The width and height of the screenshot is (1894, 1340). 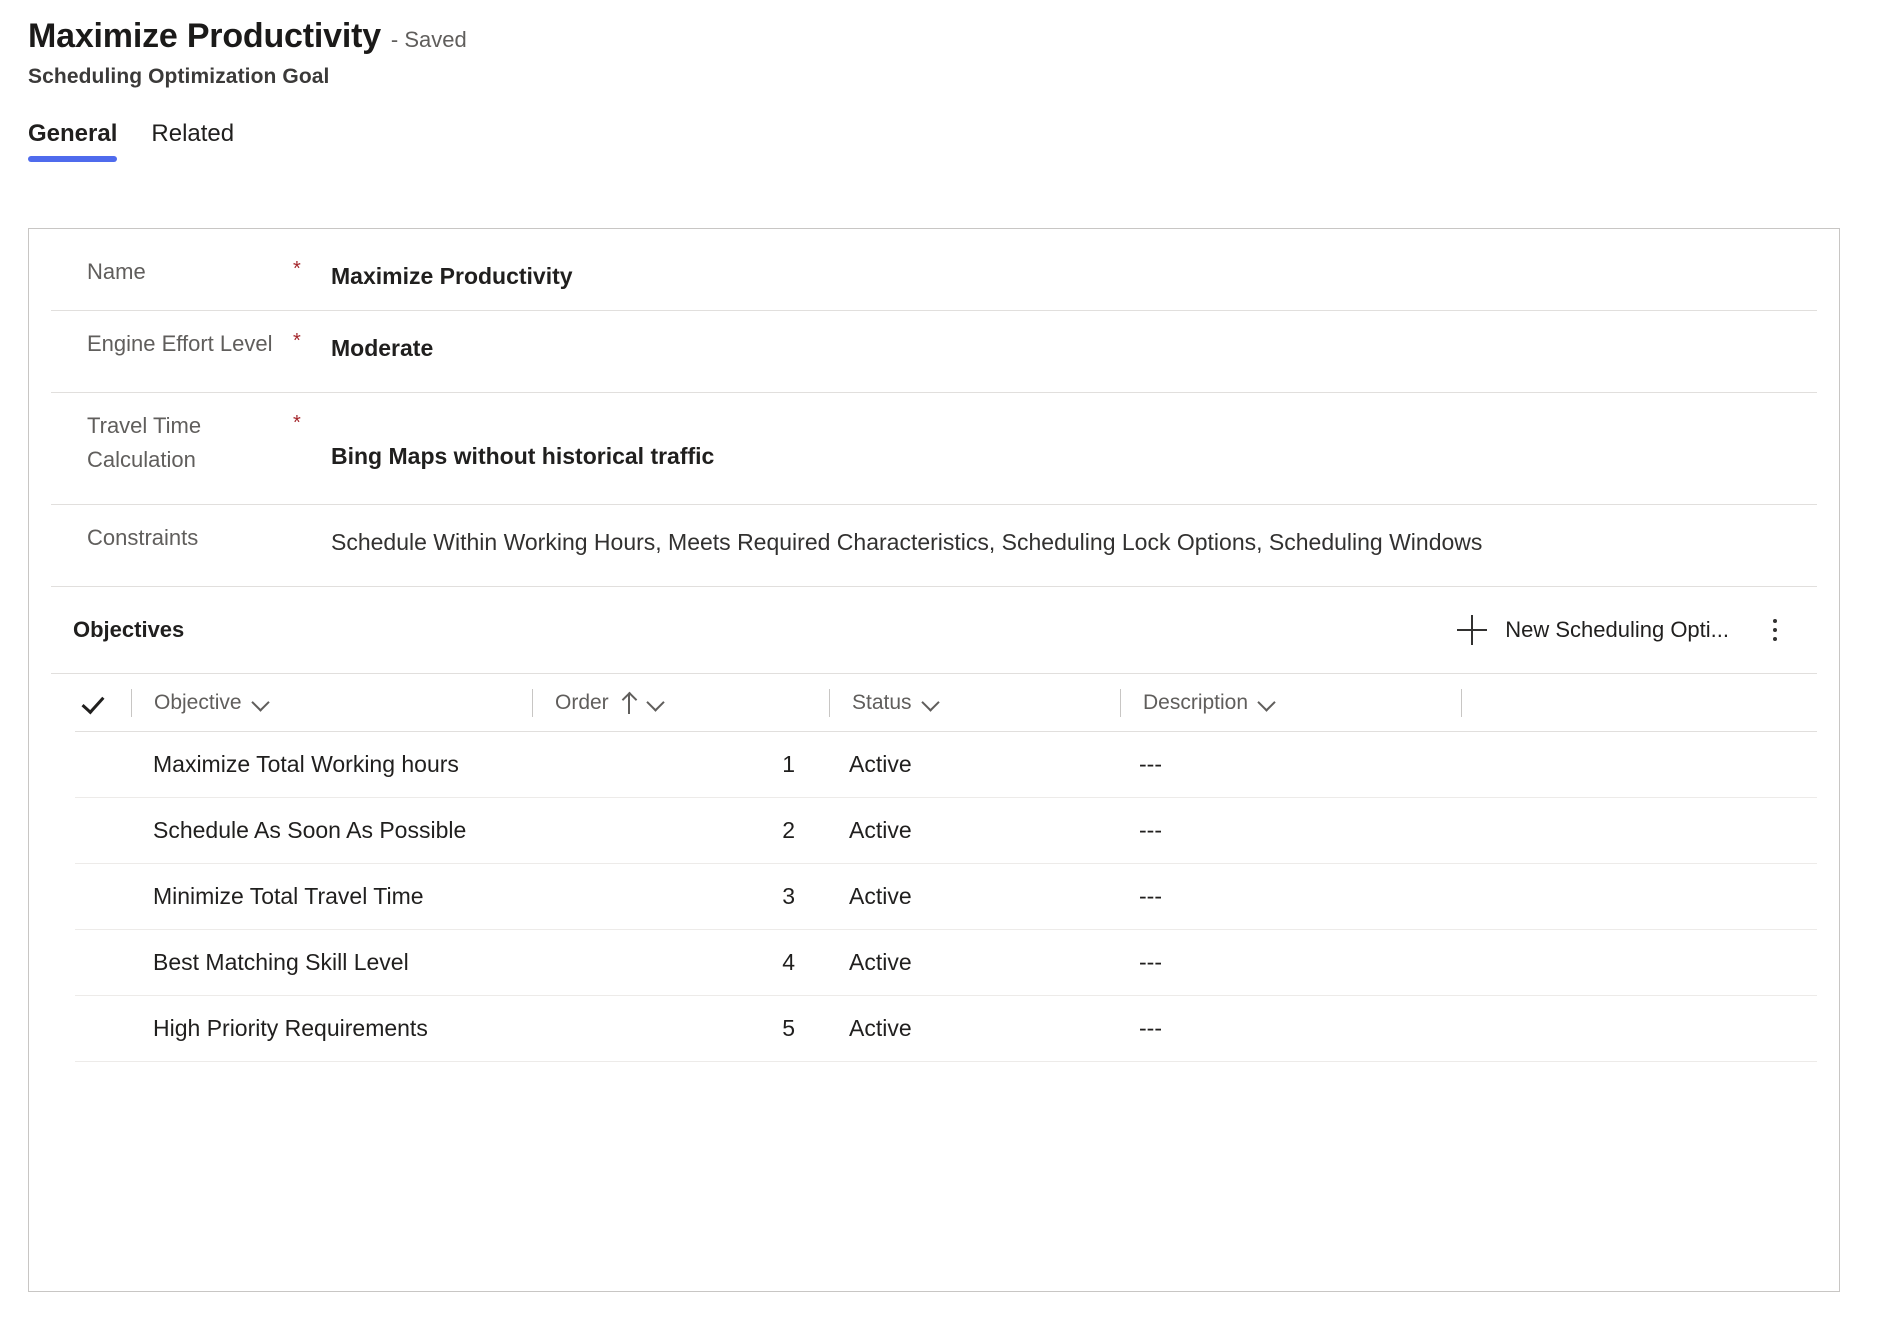 I want to click on cell-objective: Schedule As Soon As Possible, so click(x=310, y=830).